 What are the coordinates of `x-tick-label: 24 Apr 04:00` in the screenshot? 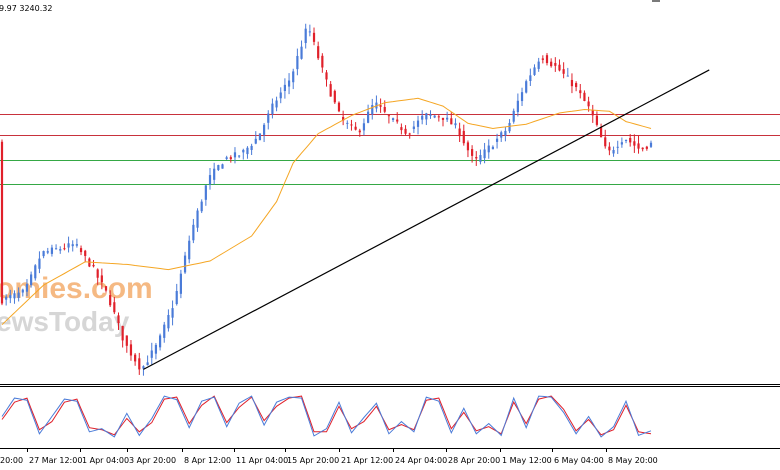 It's located at (421, 460).